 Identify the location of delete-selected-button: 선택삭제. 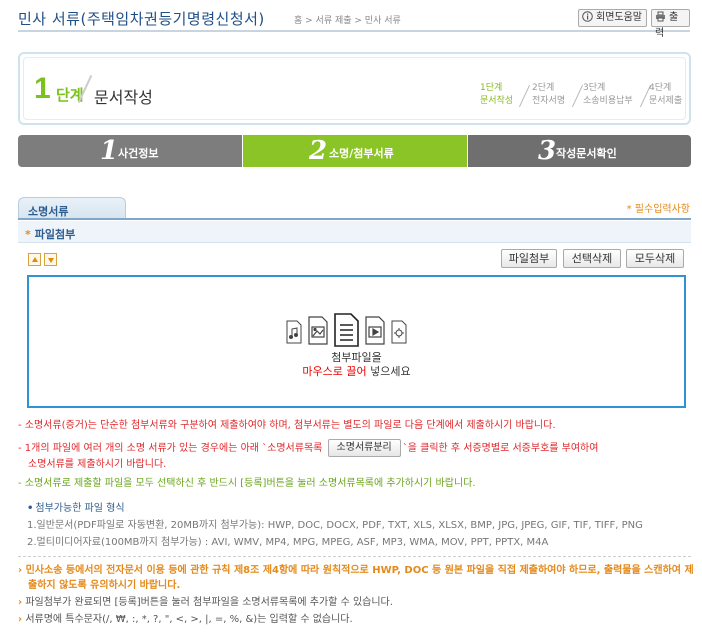
(592, 258).